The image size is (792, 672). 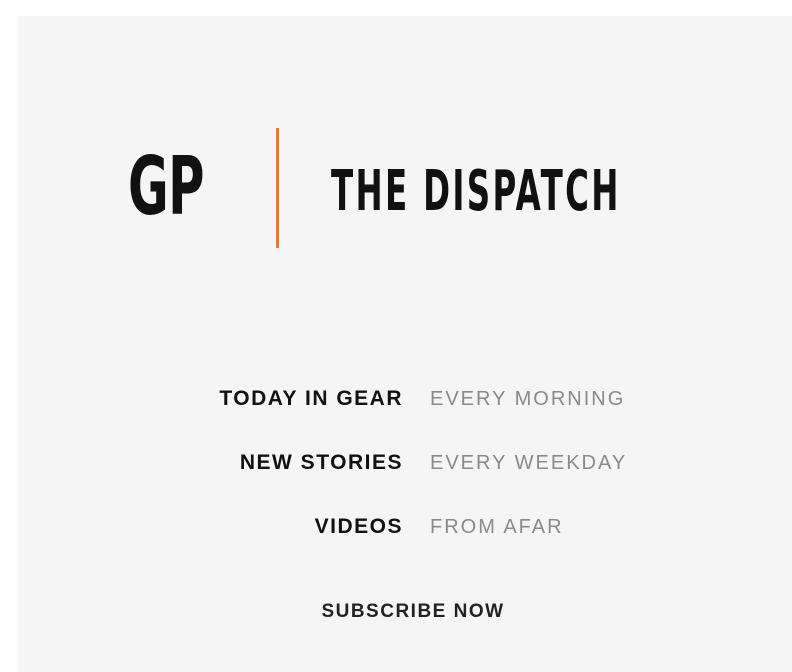 I want to click on feature-frequency: FROM AFAR, so click(x=497, y=527).